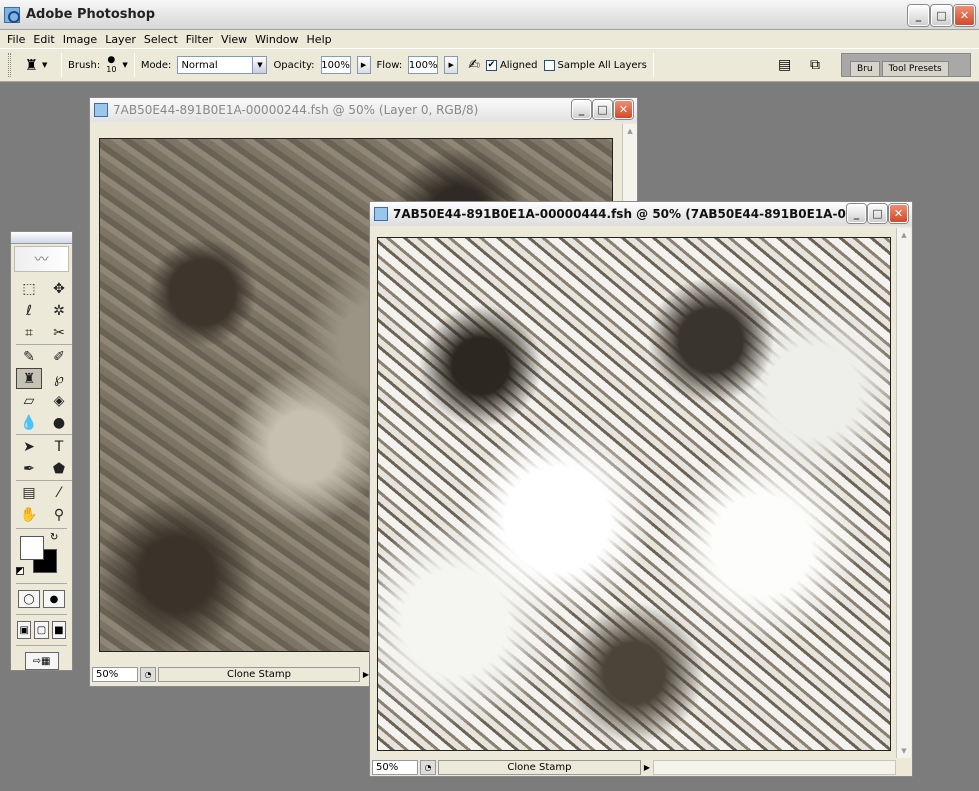 The image size is (979, 791). Describe the element at coordinates (602, 109) in the screenshot. I see `doc1-maximize-button: □` at that location.